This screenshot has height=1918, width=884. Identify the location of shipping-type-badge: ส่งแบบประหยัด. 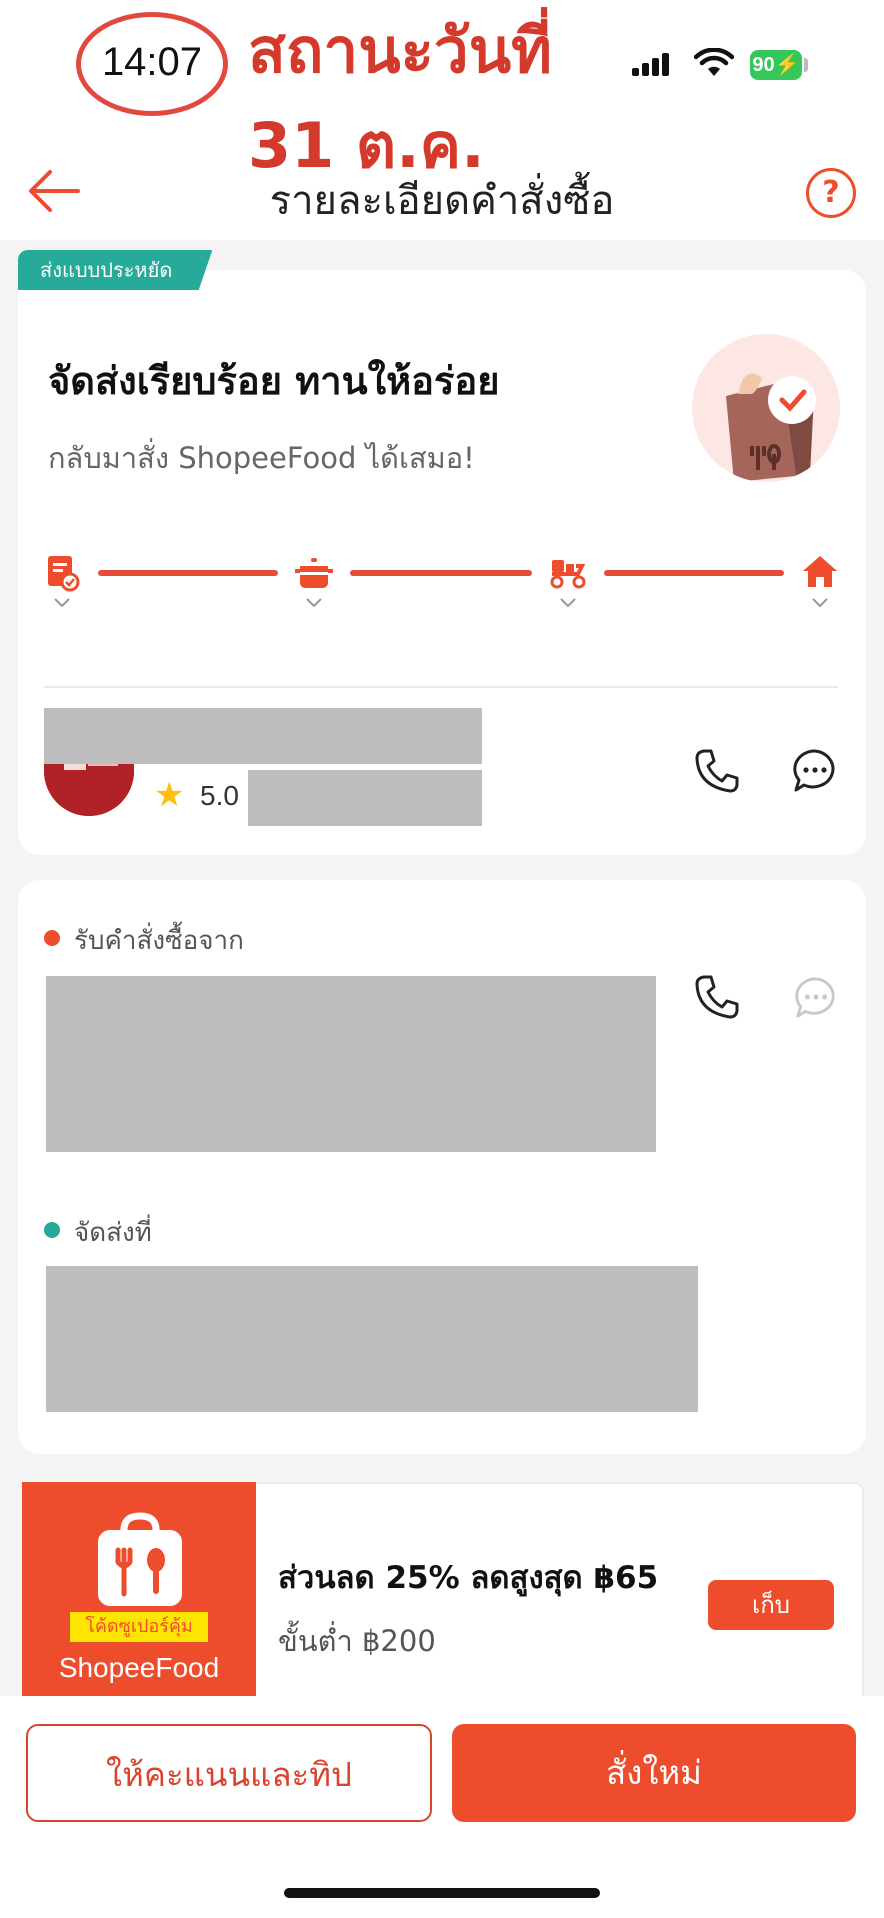
(115, 270).